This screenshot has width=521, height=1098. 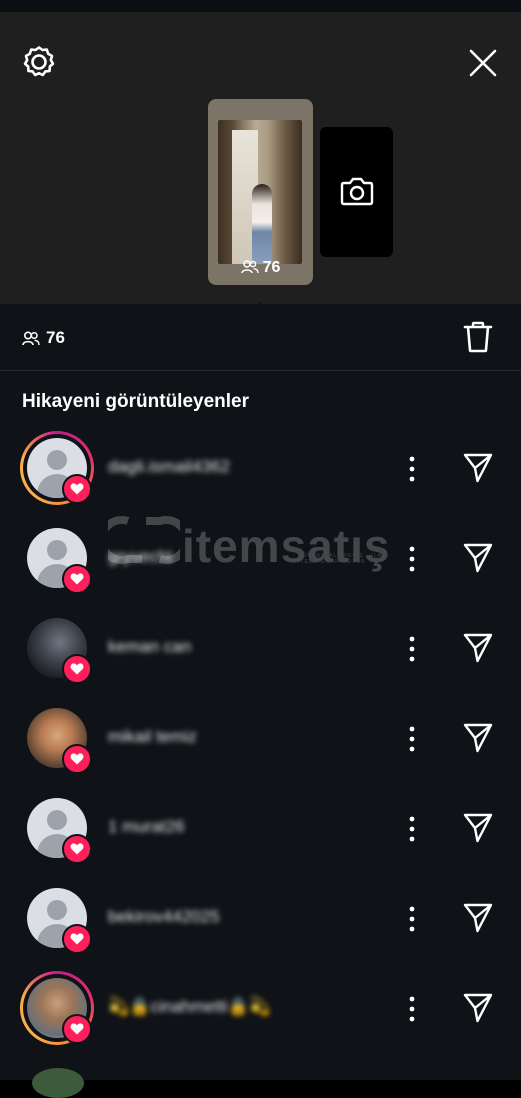 I want to click on viewer-username: dagli.ismail4362, so click(x=169, y=467).